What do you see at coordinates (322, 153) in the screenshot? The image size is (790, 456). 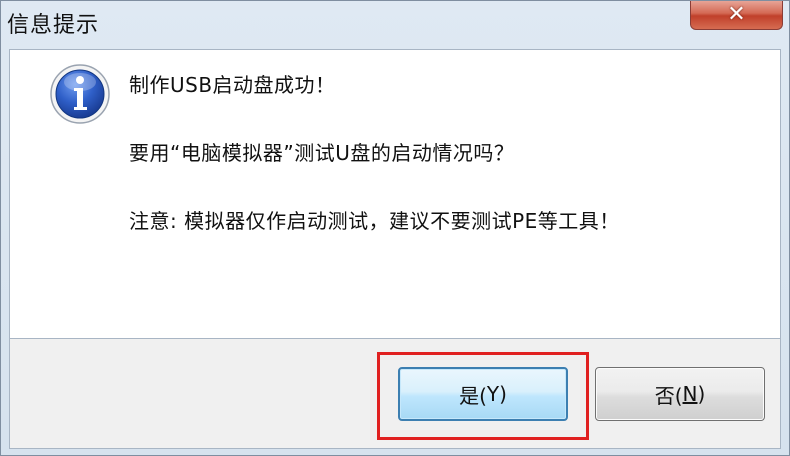 I see `message-line-2: 要用“电脑模拟器”测试U盘的启动情况吗？` at bounding box center [322, 153].